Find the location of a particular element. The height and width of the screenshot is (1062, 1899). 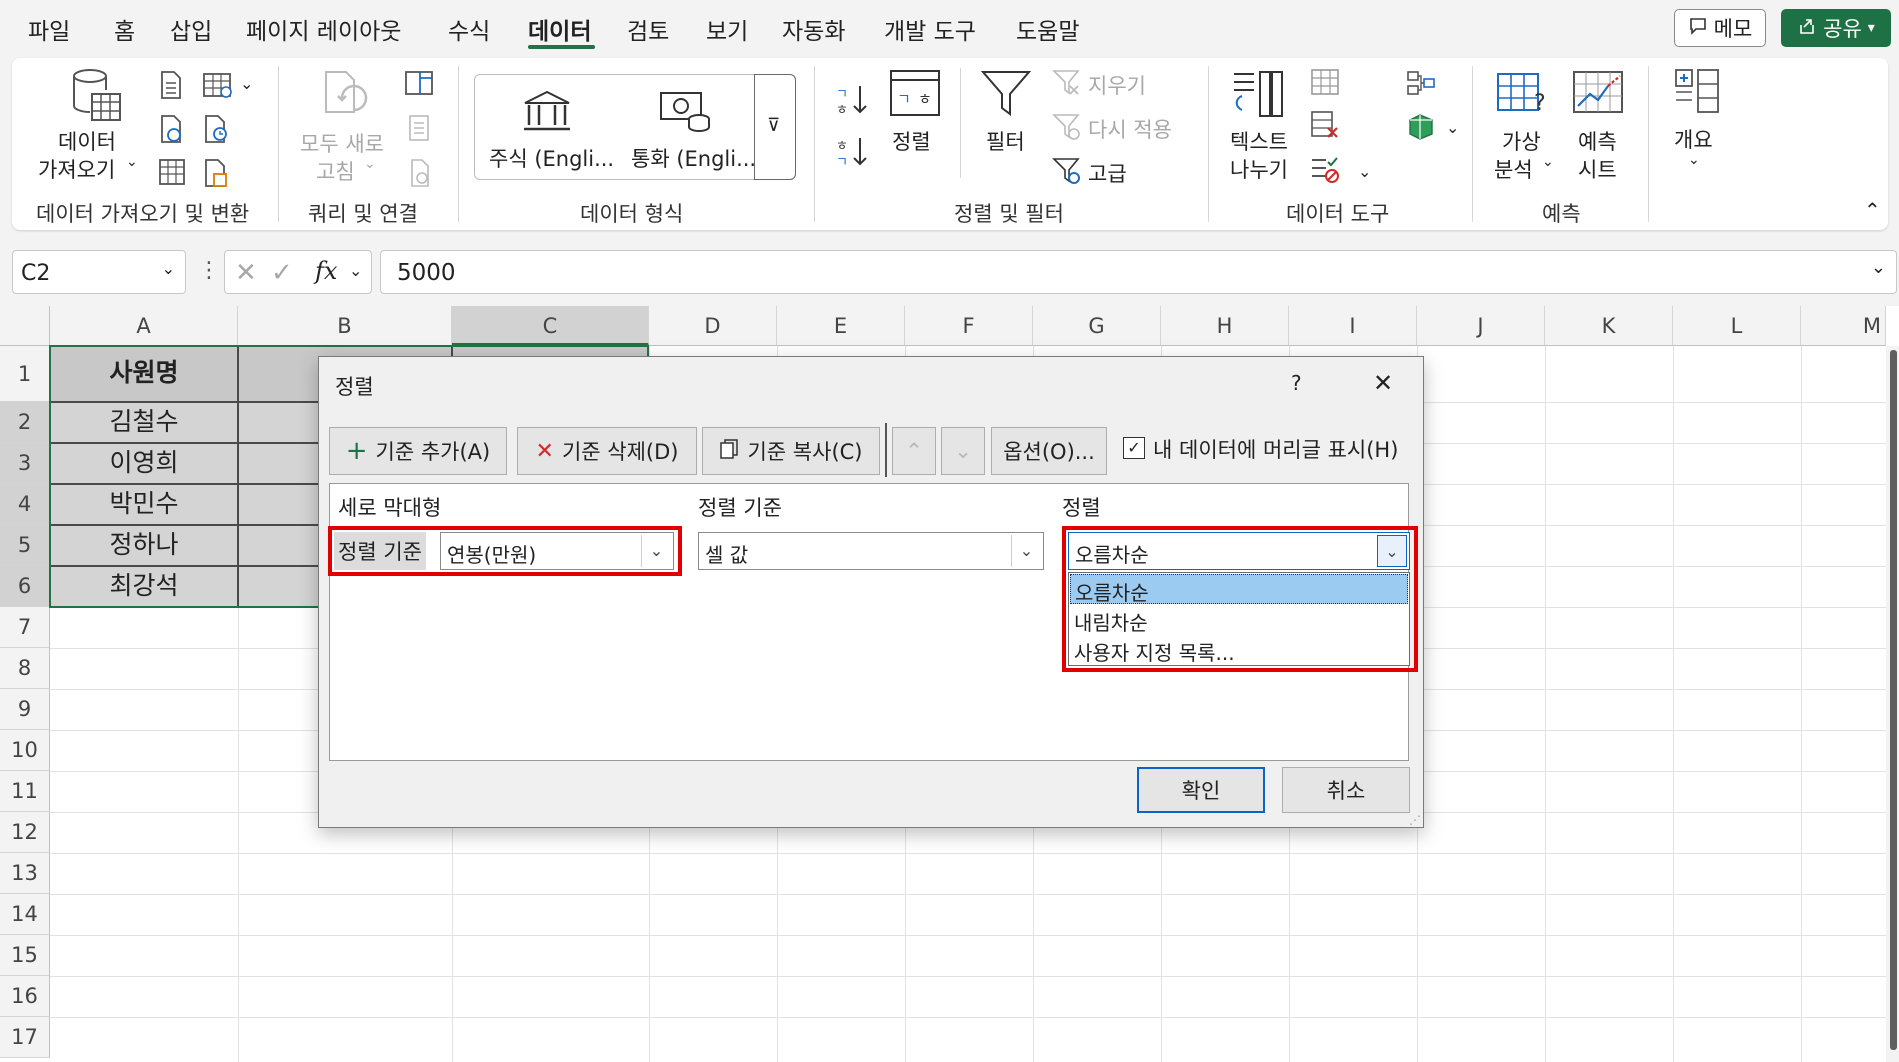

remove-duplicates-icon is located at coordinates (1325, 127).